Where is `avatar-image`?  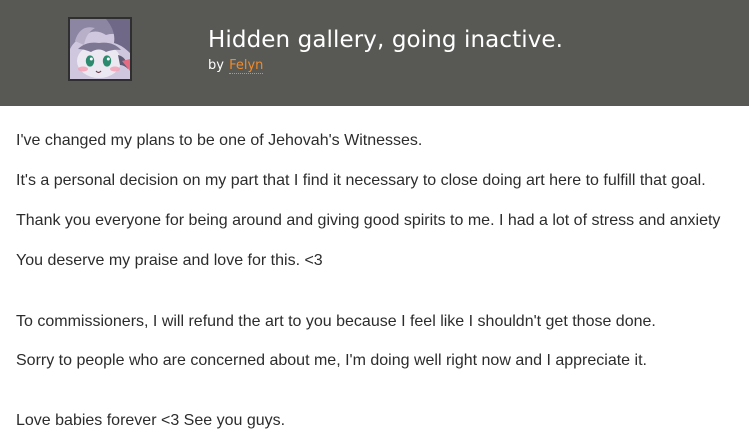
avatar-image is located at coordinates (100, 49).